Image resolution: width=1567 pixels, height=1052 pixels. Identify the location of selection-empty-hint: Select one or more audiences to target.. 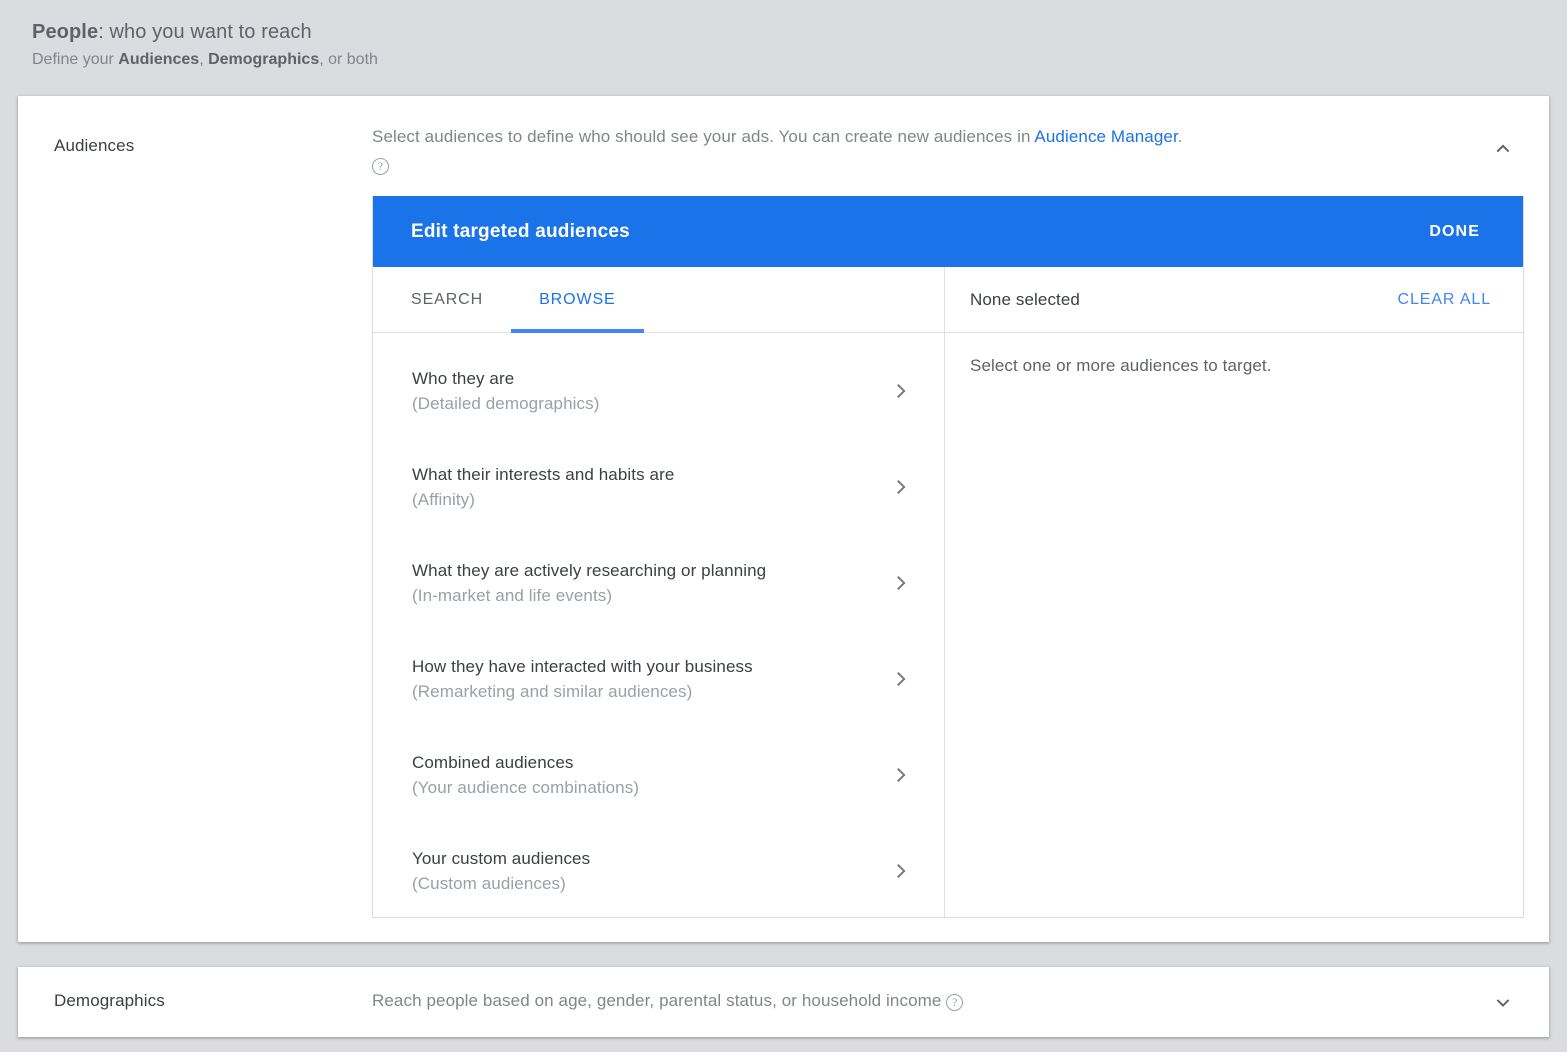
(1121, 365).